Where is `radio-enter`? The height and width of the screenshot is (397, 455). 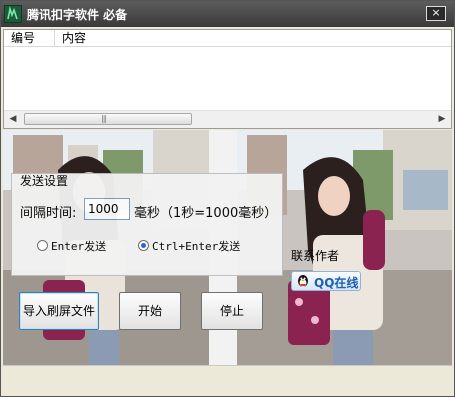
radio-enter is located at coordinates (42, 245).